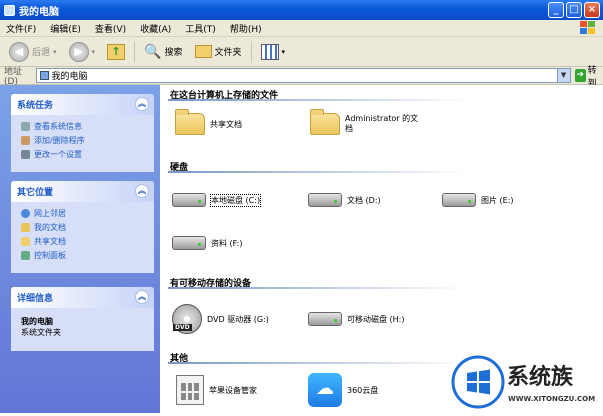 This screenshot has width=603, height=416. What do you see at coordinates (325, 390) in the screenshot?
I see `cloud-icon: ☁` at bounding box center [325, 390].